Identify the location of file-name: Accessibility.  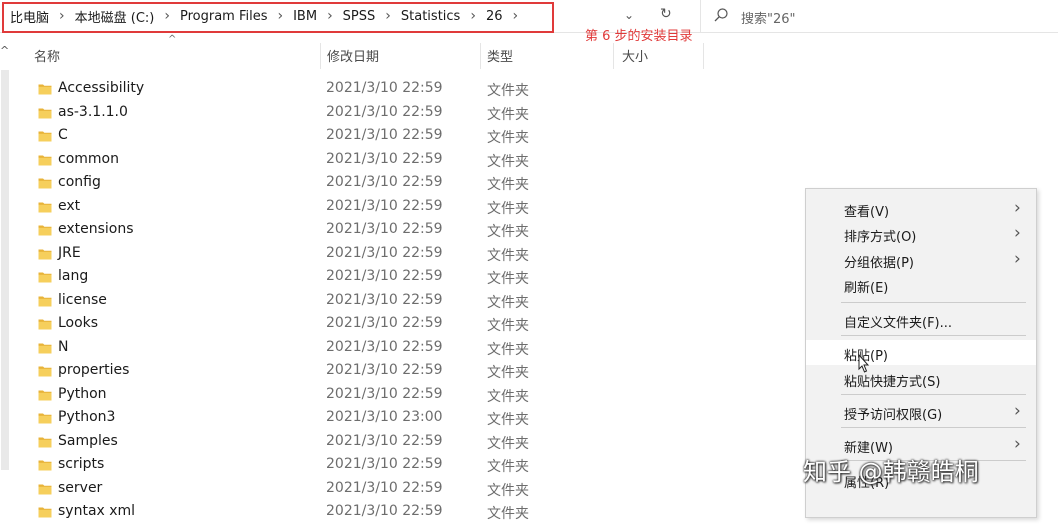
(101, 88).